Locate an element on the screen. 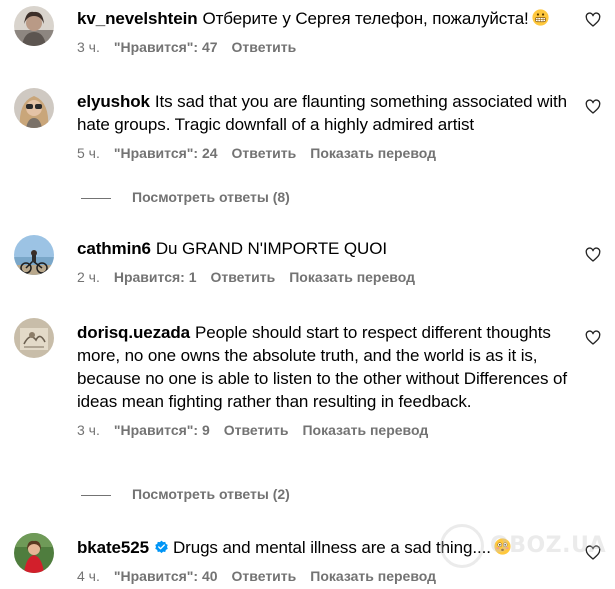 The image size is (615, 589). comment-text: Отберите у Сергея телефон, пожалуйста! is located at coordinates (365, 18).